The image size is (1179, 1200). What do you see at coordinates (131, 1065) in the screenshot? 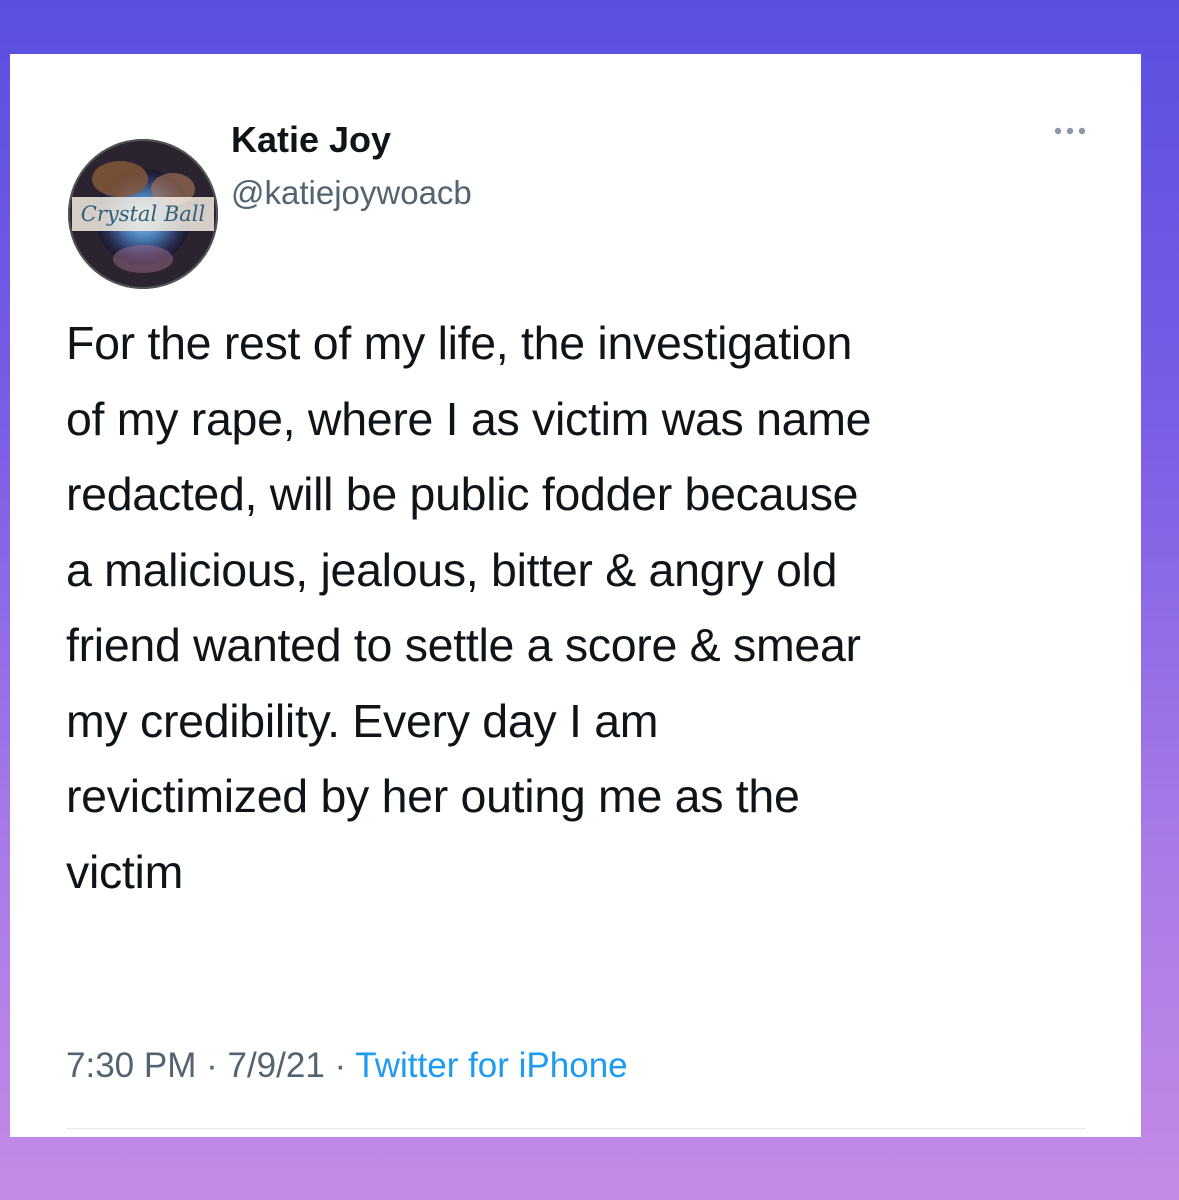
I see `tweet-time: 7:30 PM` at bounding box center [131, 1065].